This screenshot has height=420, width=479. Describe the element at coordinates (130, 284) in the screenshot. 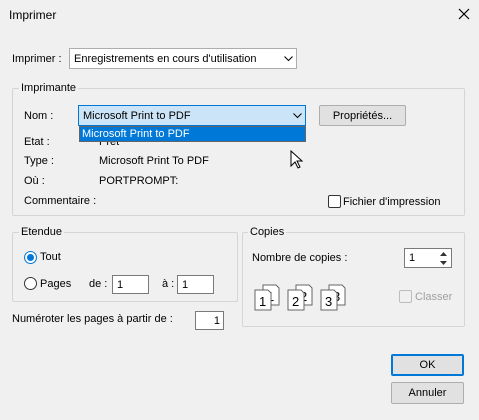

I see `range-from-input: 1` at that location.